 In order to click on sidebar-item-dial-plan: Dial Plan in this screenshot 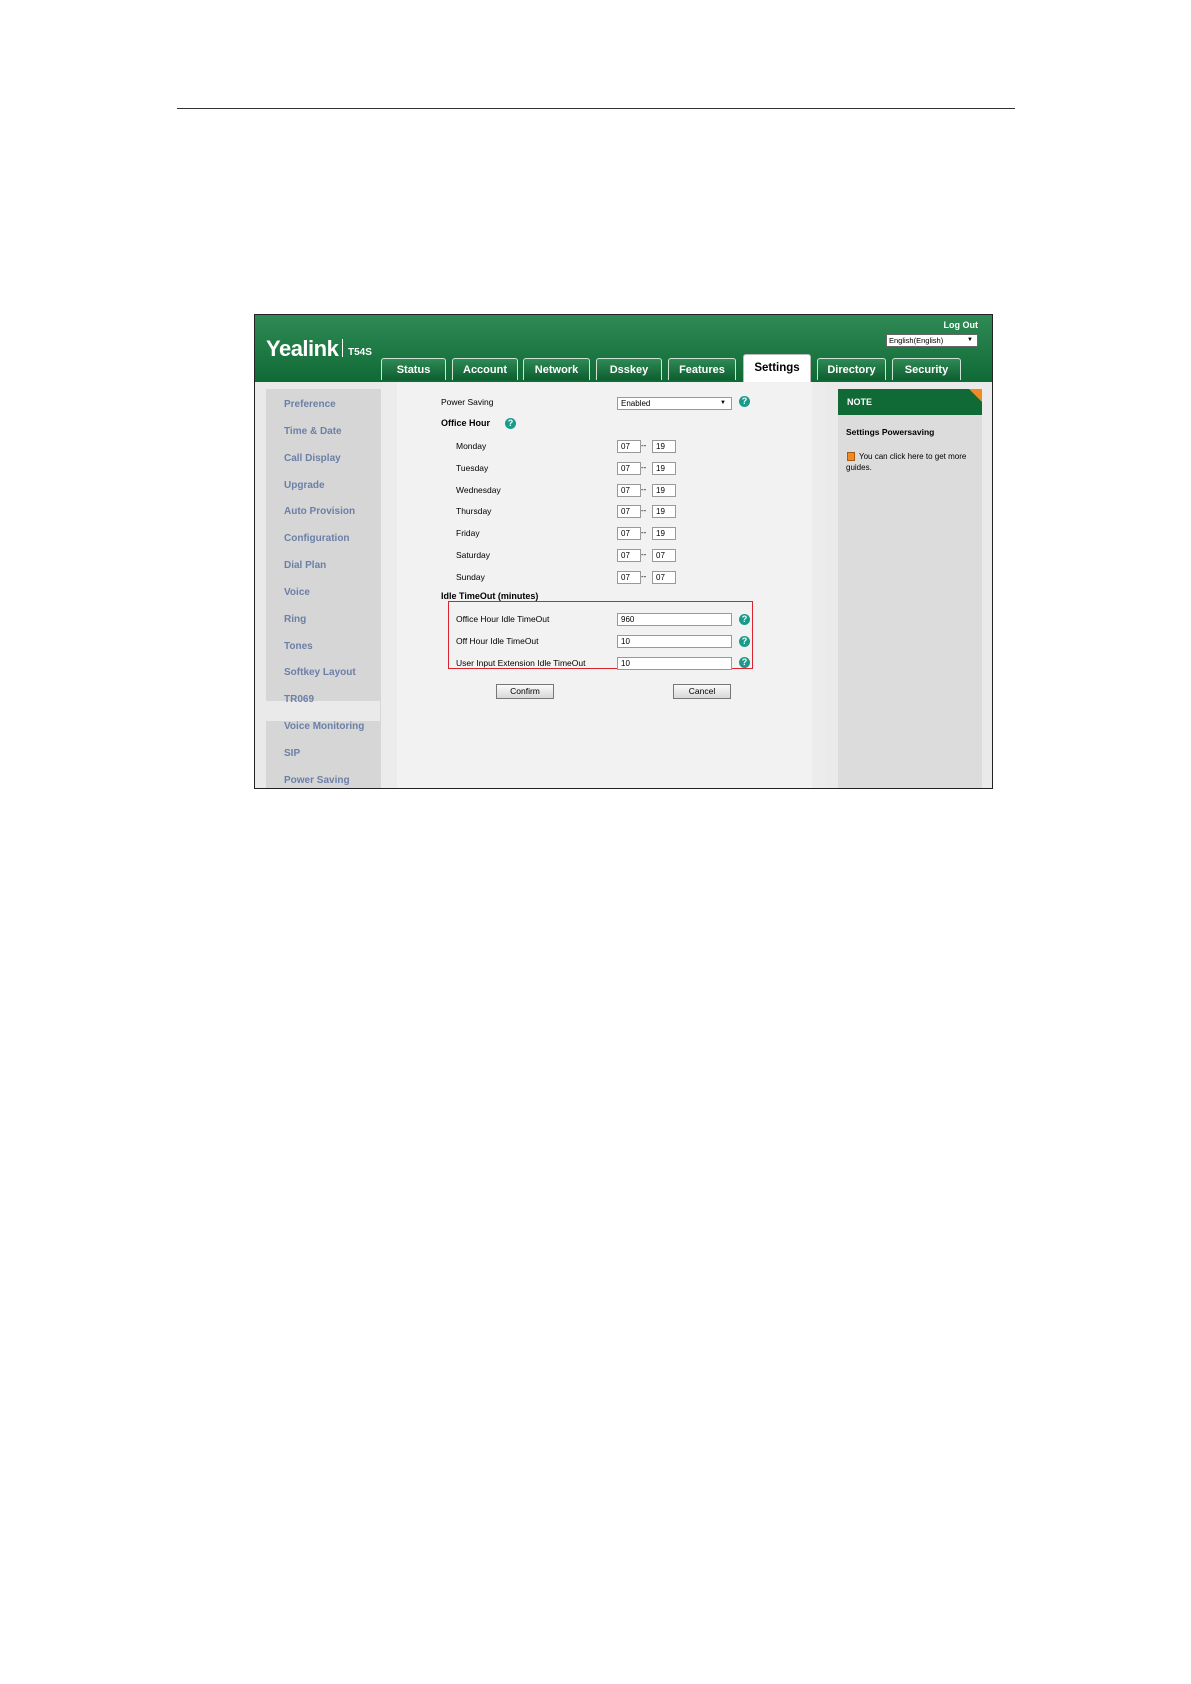, I will do `click(305, 565)`.